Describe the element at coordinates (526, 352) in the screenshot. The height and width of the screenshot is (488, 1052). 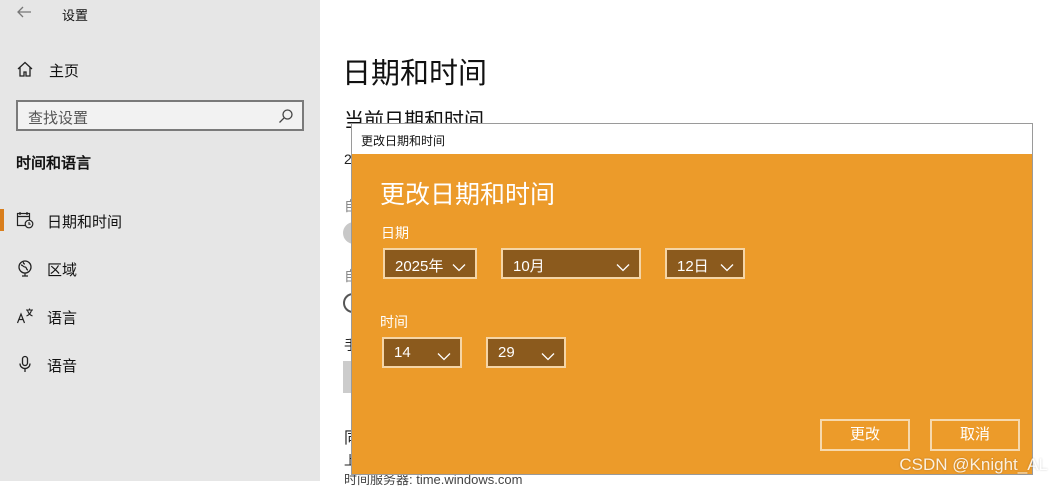
I see `minute-picker: 29` at that location.